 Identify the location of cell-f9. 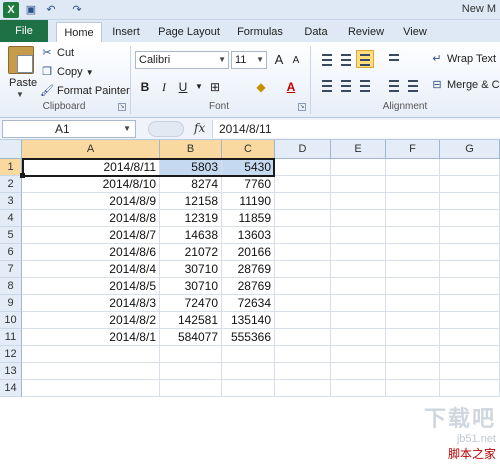
(413, 303).